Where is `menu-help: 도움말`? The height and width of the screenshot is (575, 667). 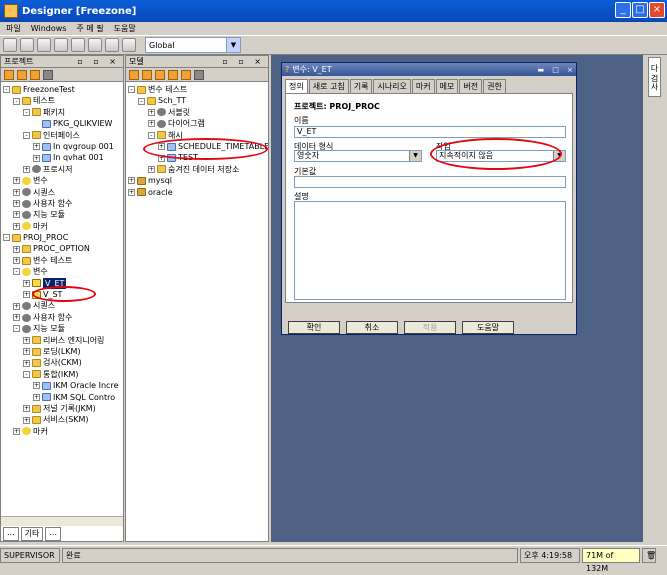 menu-help: 도움말 is located at coordinates (125, 28).